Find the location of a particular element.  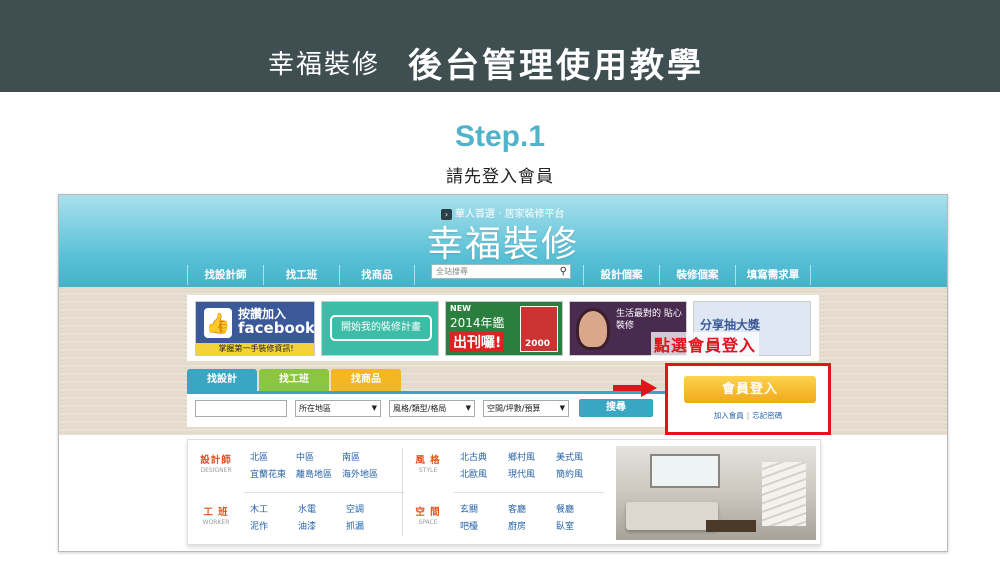

list-item: 臥室 is located at coordinates (575, 525).